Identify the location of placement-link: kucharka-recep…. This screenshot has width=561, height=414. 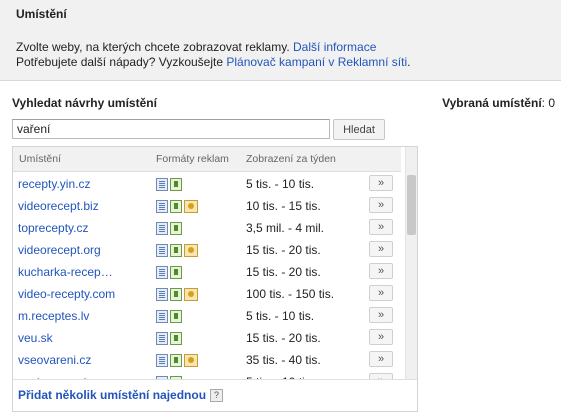
(65, 272).